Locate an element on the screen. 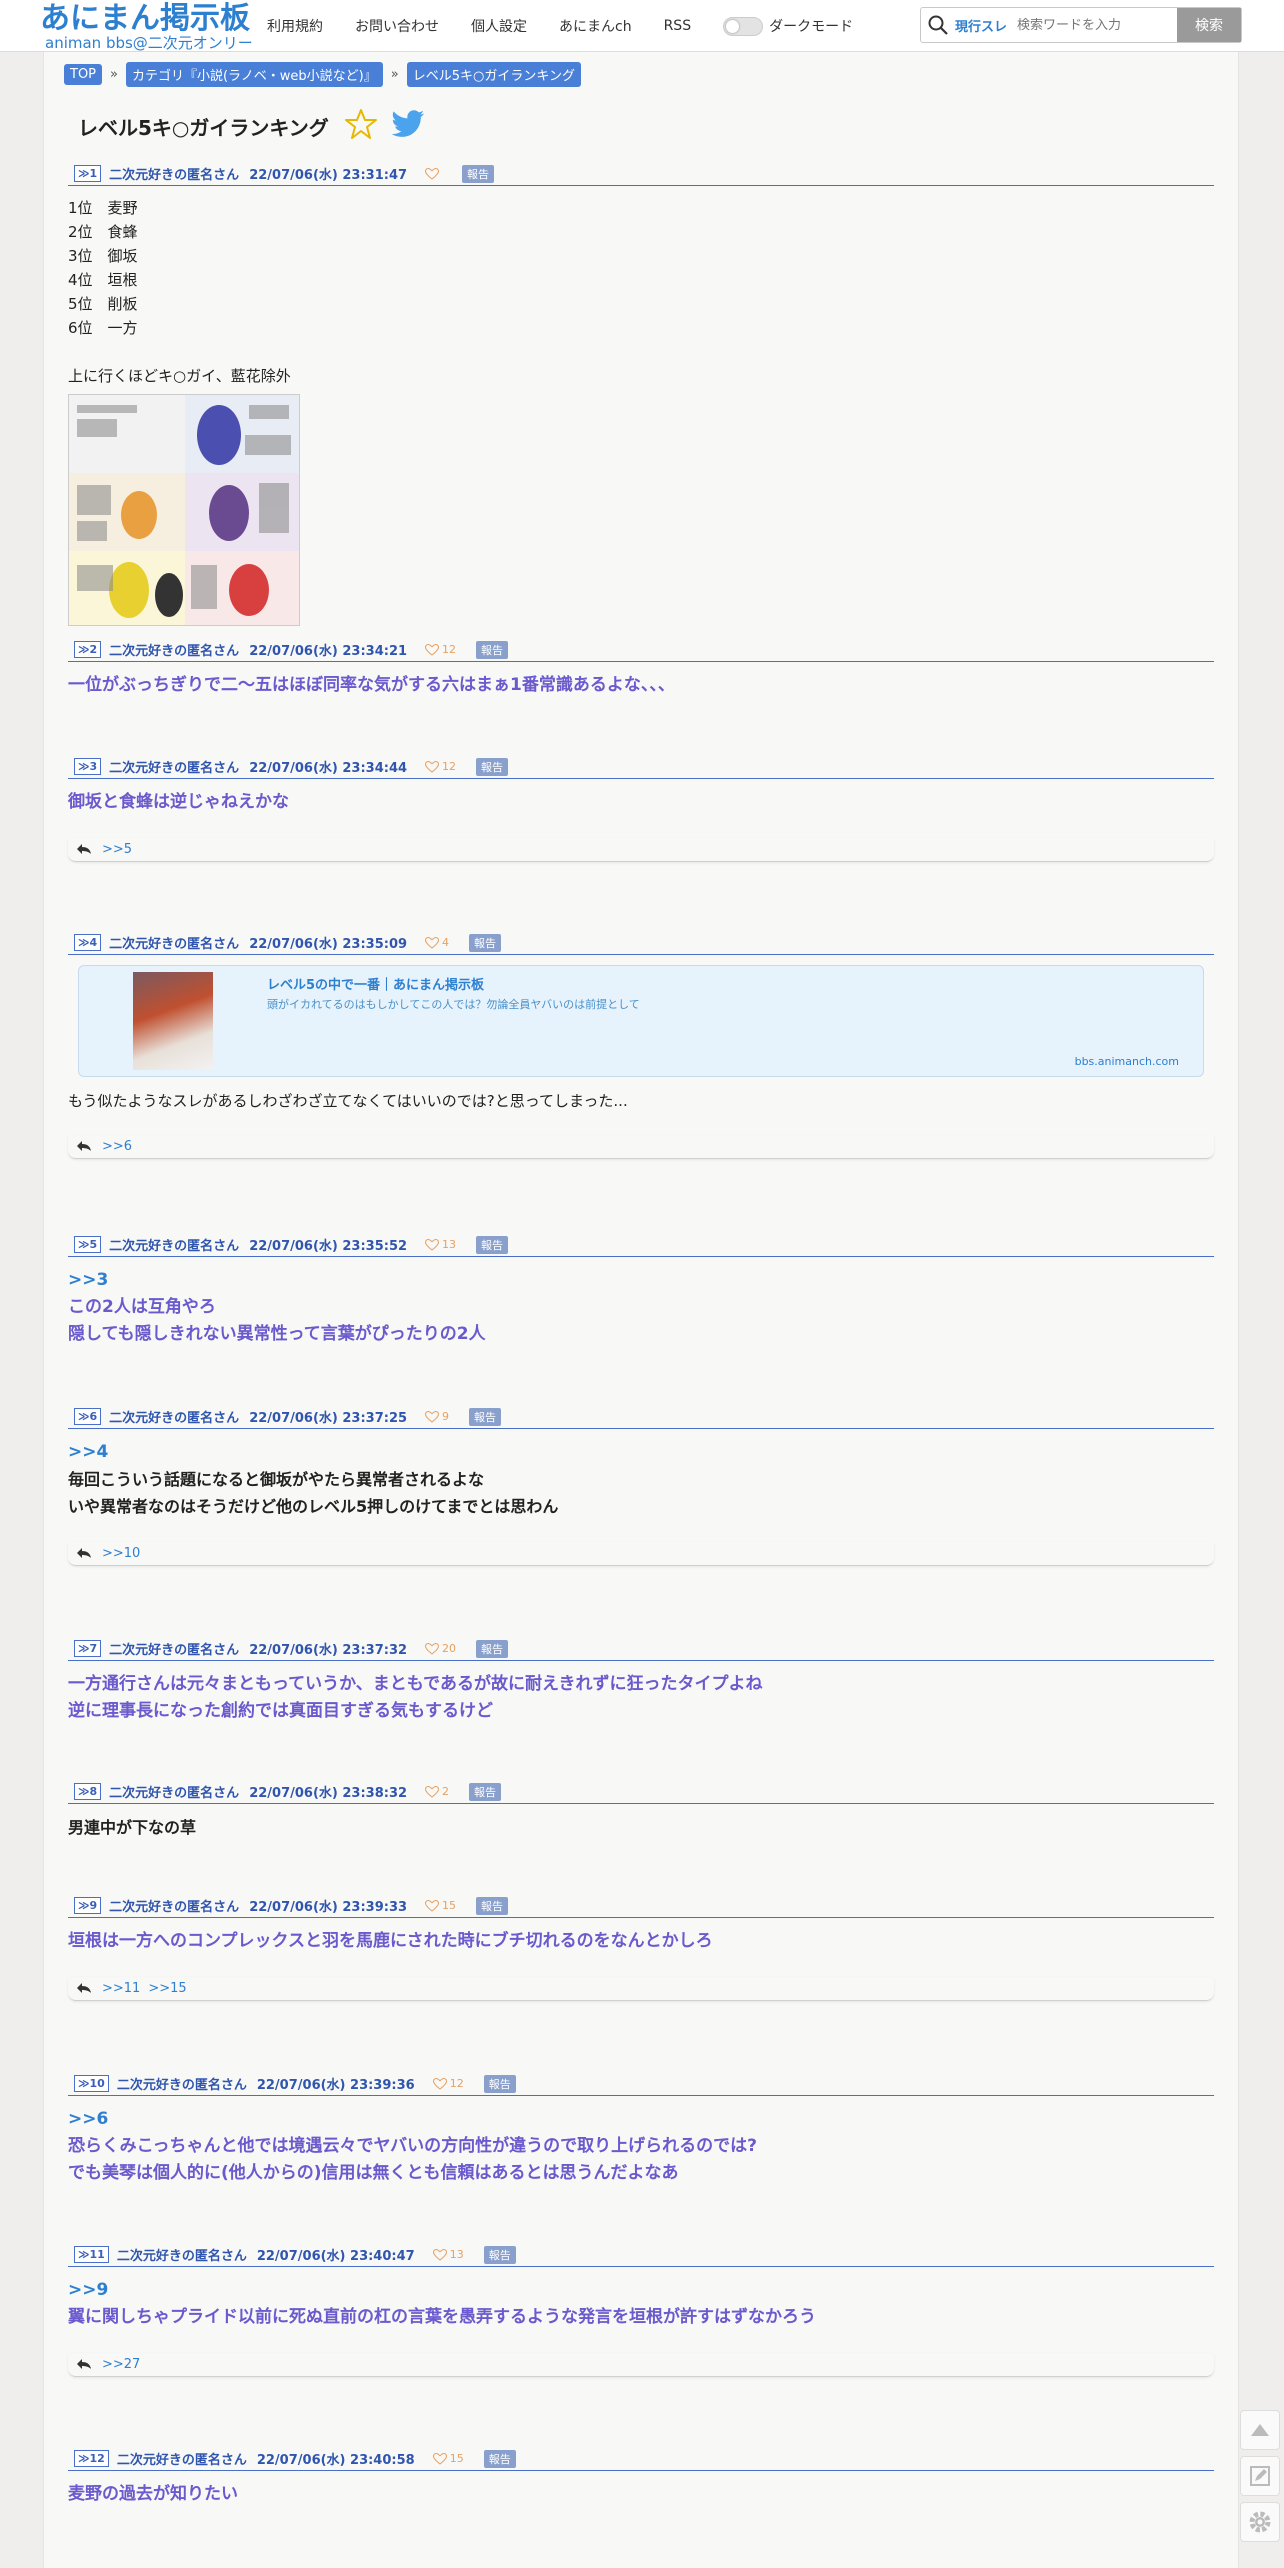 This screenshot has height=2568, width=1284. twitter-icon is located at coordinates (408, 126).